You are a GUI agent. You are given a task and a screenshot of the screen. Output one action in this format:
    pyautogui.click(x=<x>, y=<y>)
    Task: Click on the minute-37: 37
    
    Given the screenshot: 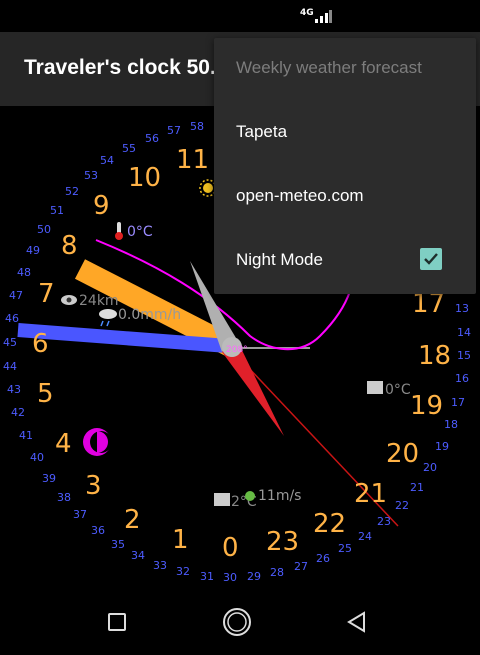 What is the action you would take?
    pyautogui.click(x=80, y=514)
    